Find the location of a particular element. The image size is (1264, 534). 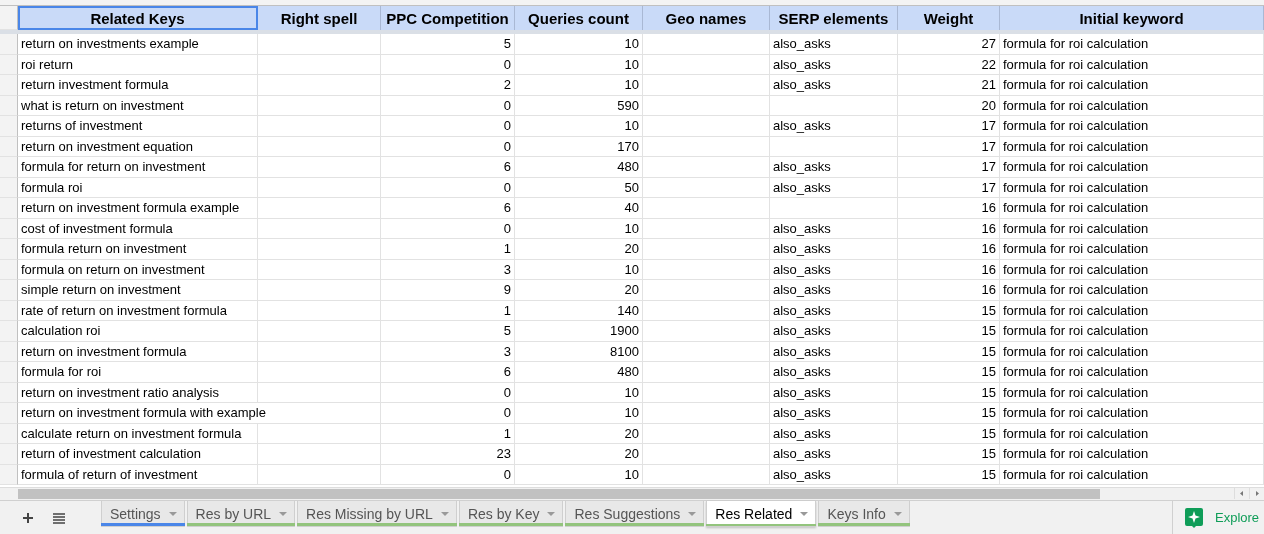

column-header: Right spell is located at coordinates (319, 18).